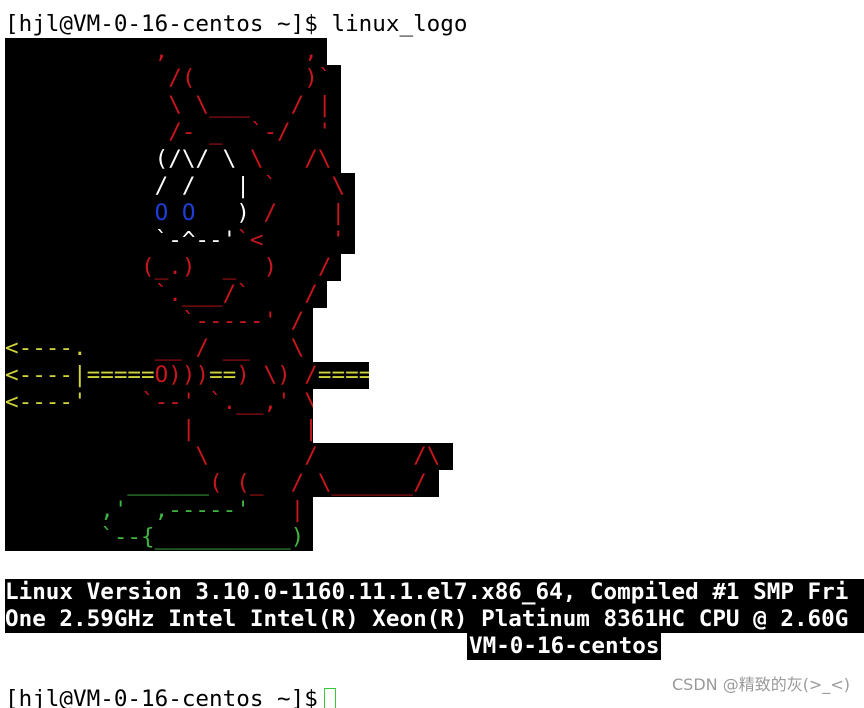 The height and width of the screenshot is (708, 864). What do you see at coordinates (288, 159) in the screenshot?
I see `logo-segment: \ /\` at bounding box center [288, 159].